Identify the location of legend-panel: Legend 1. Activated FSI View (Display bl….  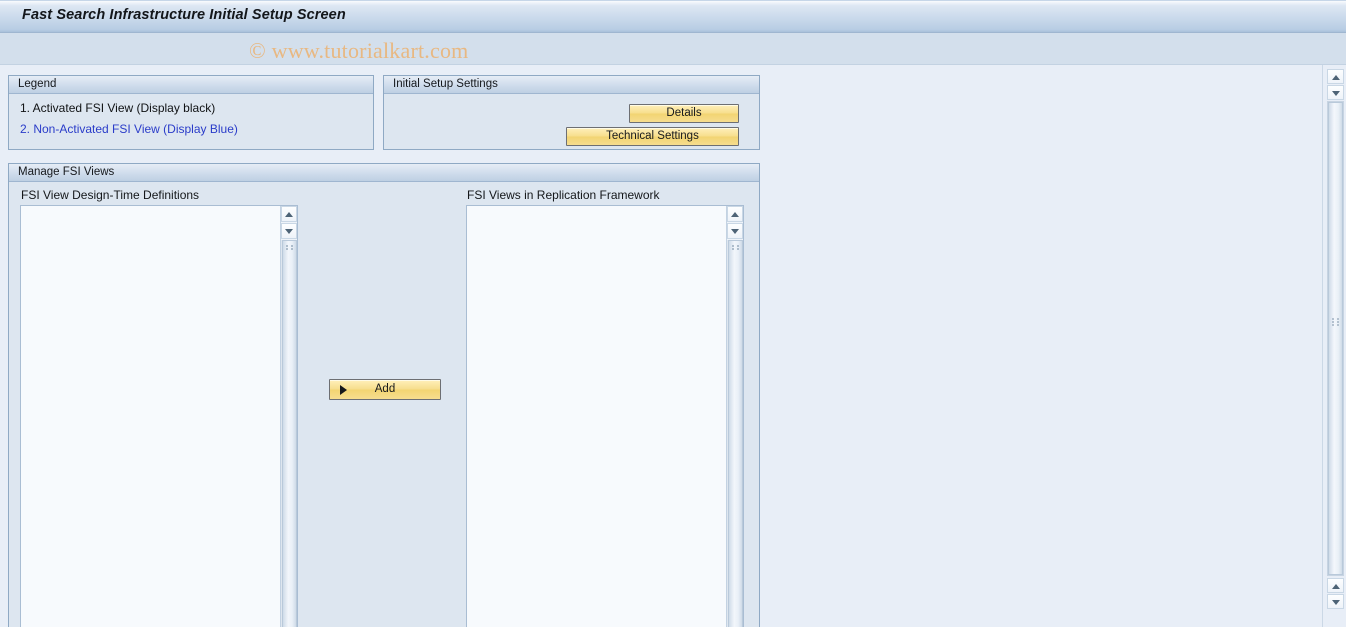
(191, 112).